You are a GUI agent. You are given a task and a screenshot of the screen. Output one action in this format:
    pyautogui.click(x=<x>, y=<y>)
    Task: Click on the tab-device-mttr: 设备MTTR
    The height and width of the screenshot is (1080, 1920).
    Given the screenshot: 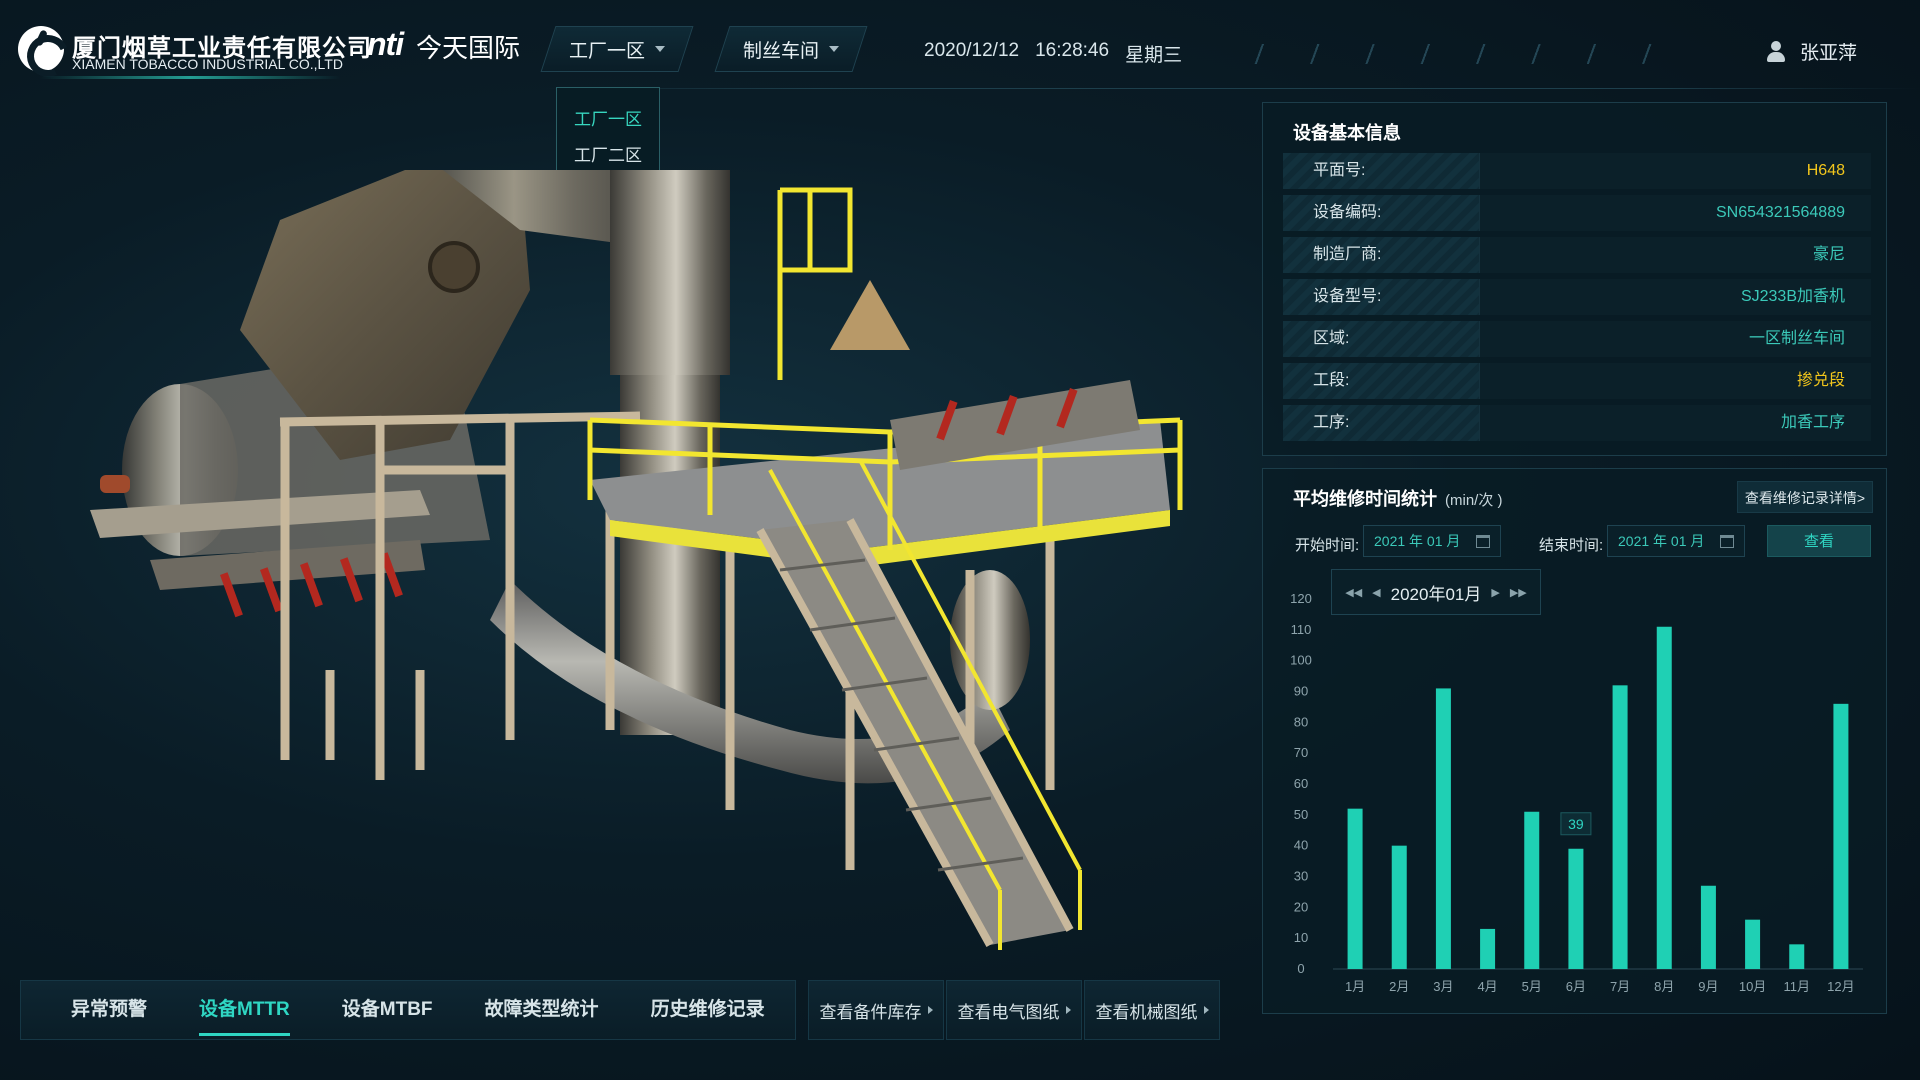 What is the action you would take?
    pyautogui.click(x=244, y=1010)
    